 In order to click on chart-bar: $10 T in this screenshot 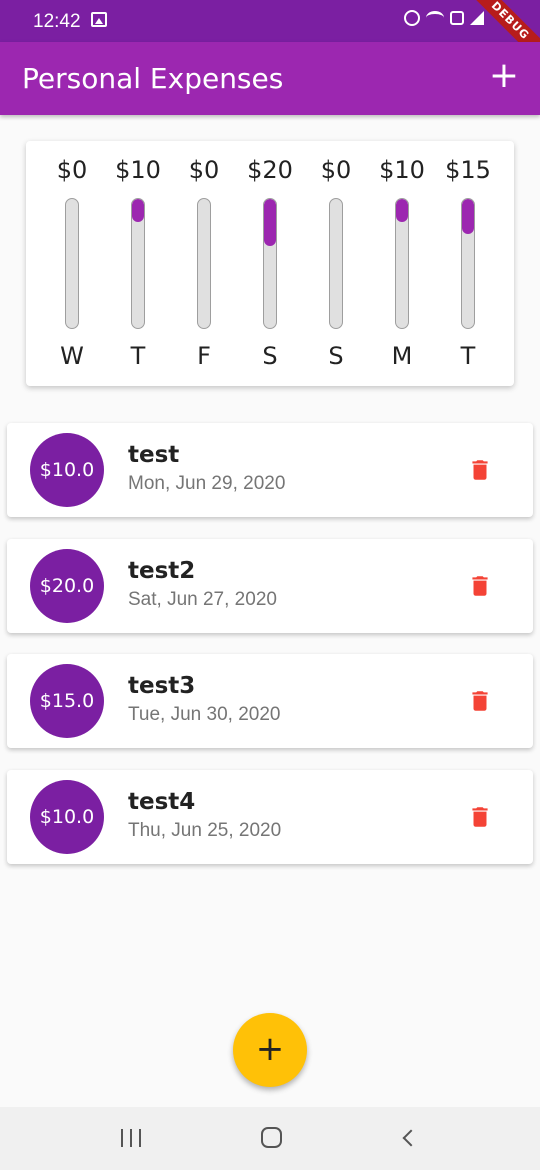, I will do `click(138, 270)`.